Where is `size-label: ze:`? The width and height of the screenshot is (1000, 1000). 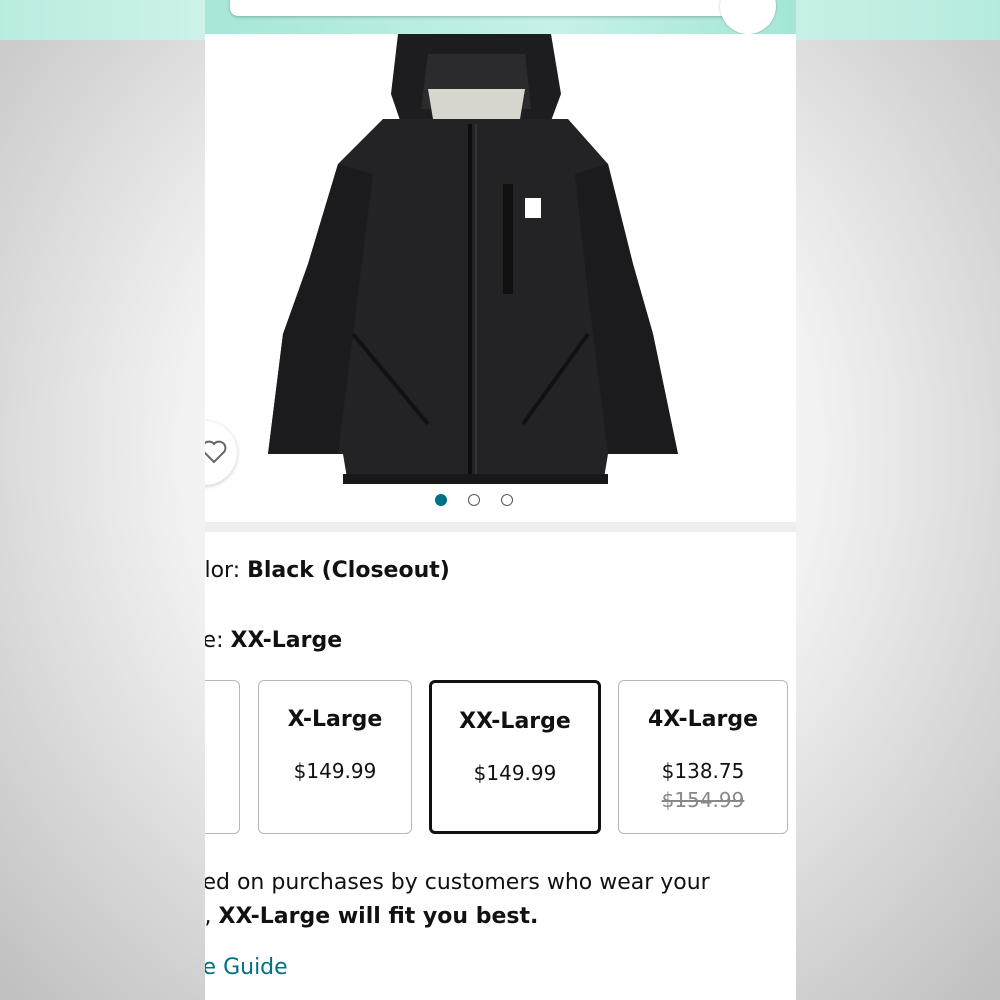
size-label: ze: is located at coordinates (214, 640).